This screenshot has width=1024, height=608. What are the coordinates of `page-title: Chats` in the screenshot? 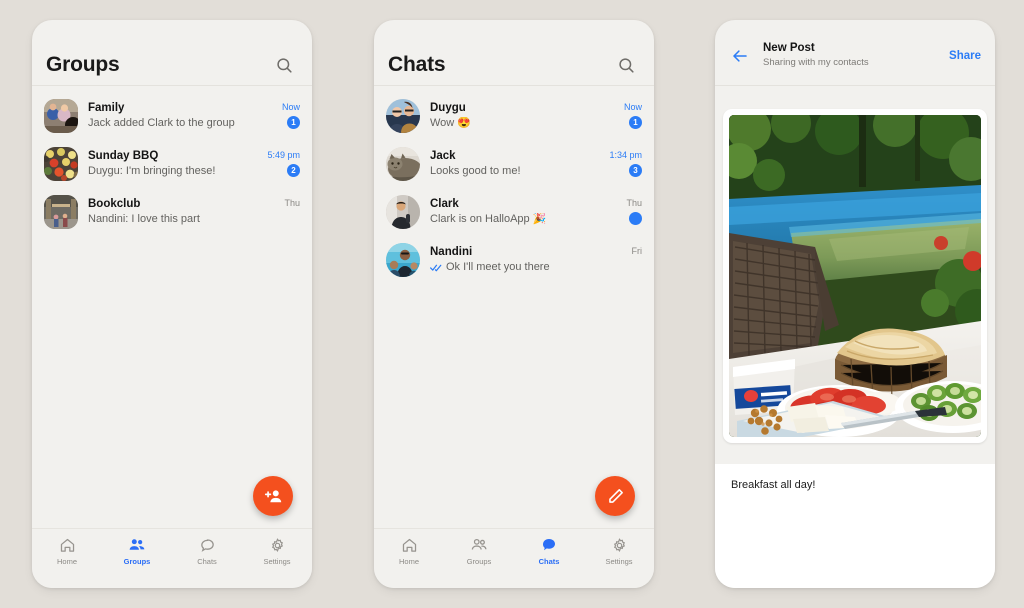 It's located at (417, 64).